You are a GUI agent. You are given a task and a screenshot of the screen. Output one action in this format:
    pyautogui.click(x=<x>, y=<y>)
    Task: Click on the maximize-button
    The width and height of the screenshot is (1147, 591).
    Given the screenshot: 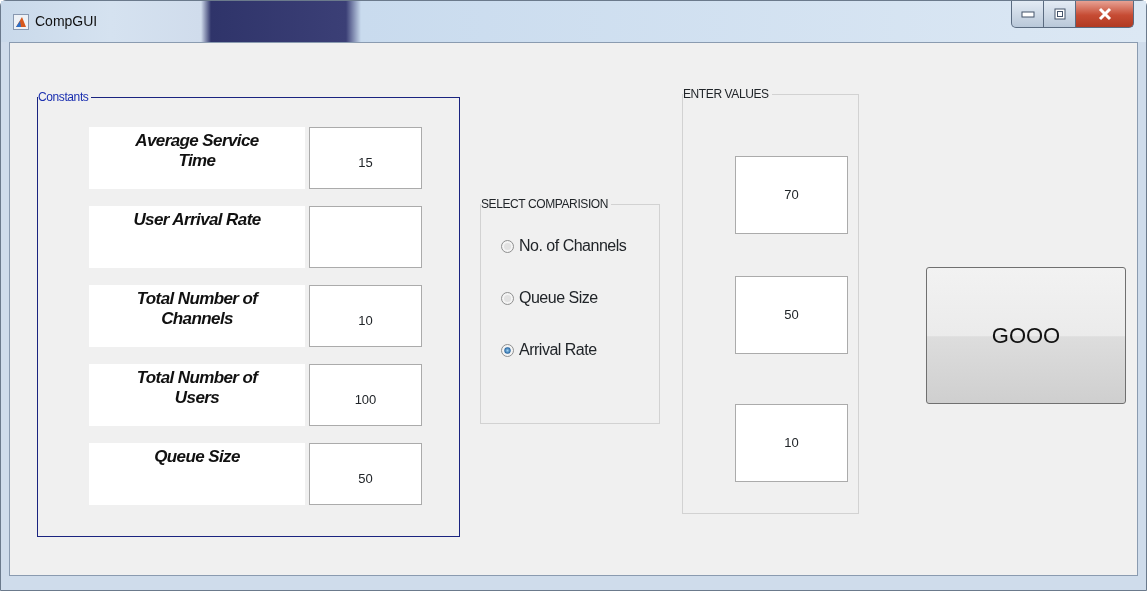 What is the action you would take?
    pyautogui.click(x=1060, y=14)
    